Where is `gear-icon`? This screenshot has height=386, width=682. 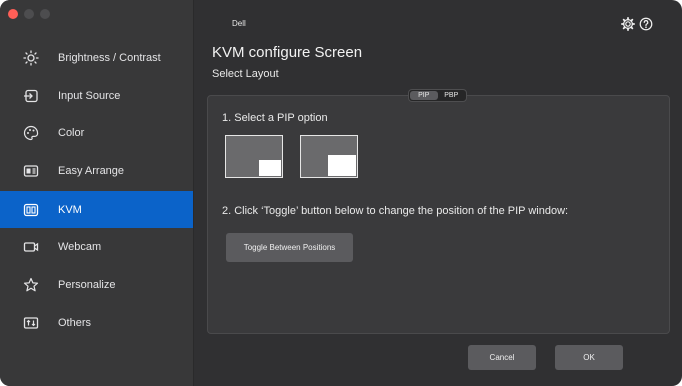
gear-icon is located at coordinates (628, 26).